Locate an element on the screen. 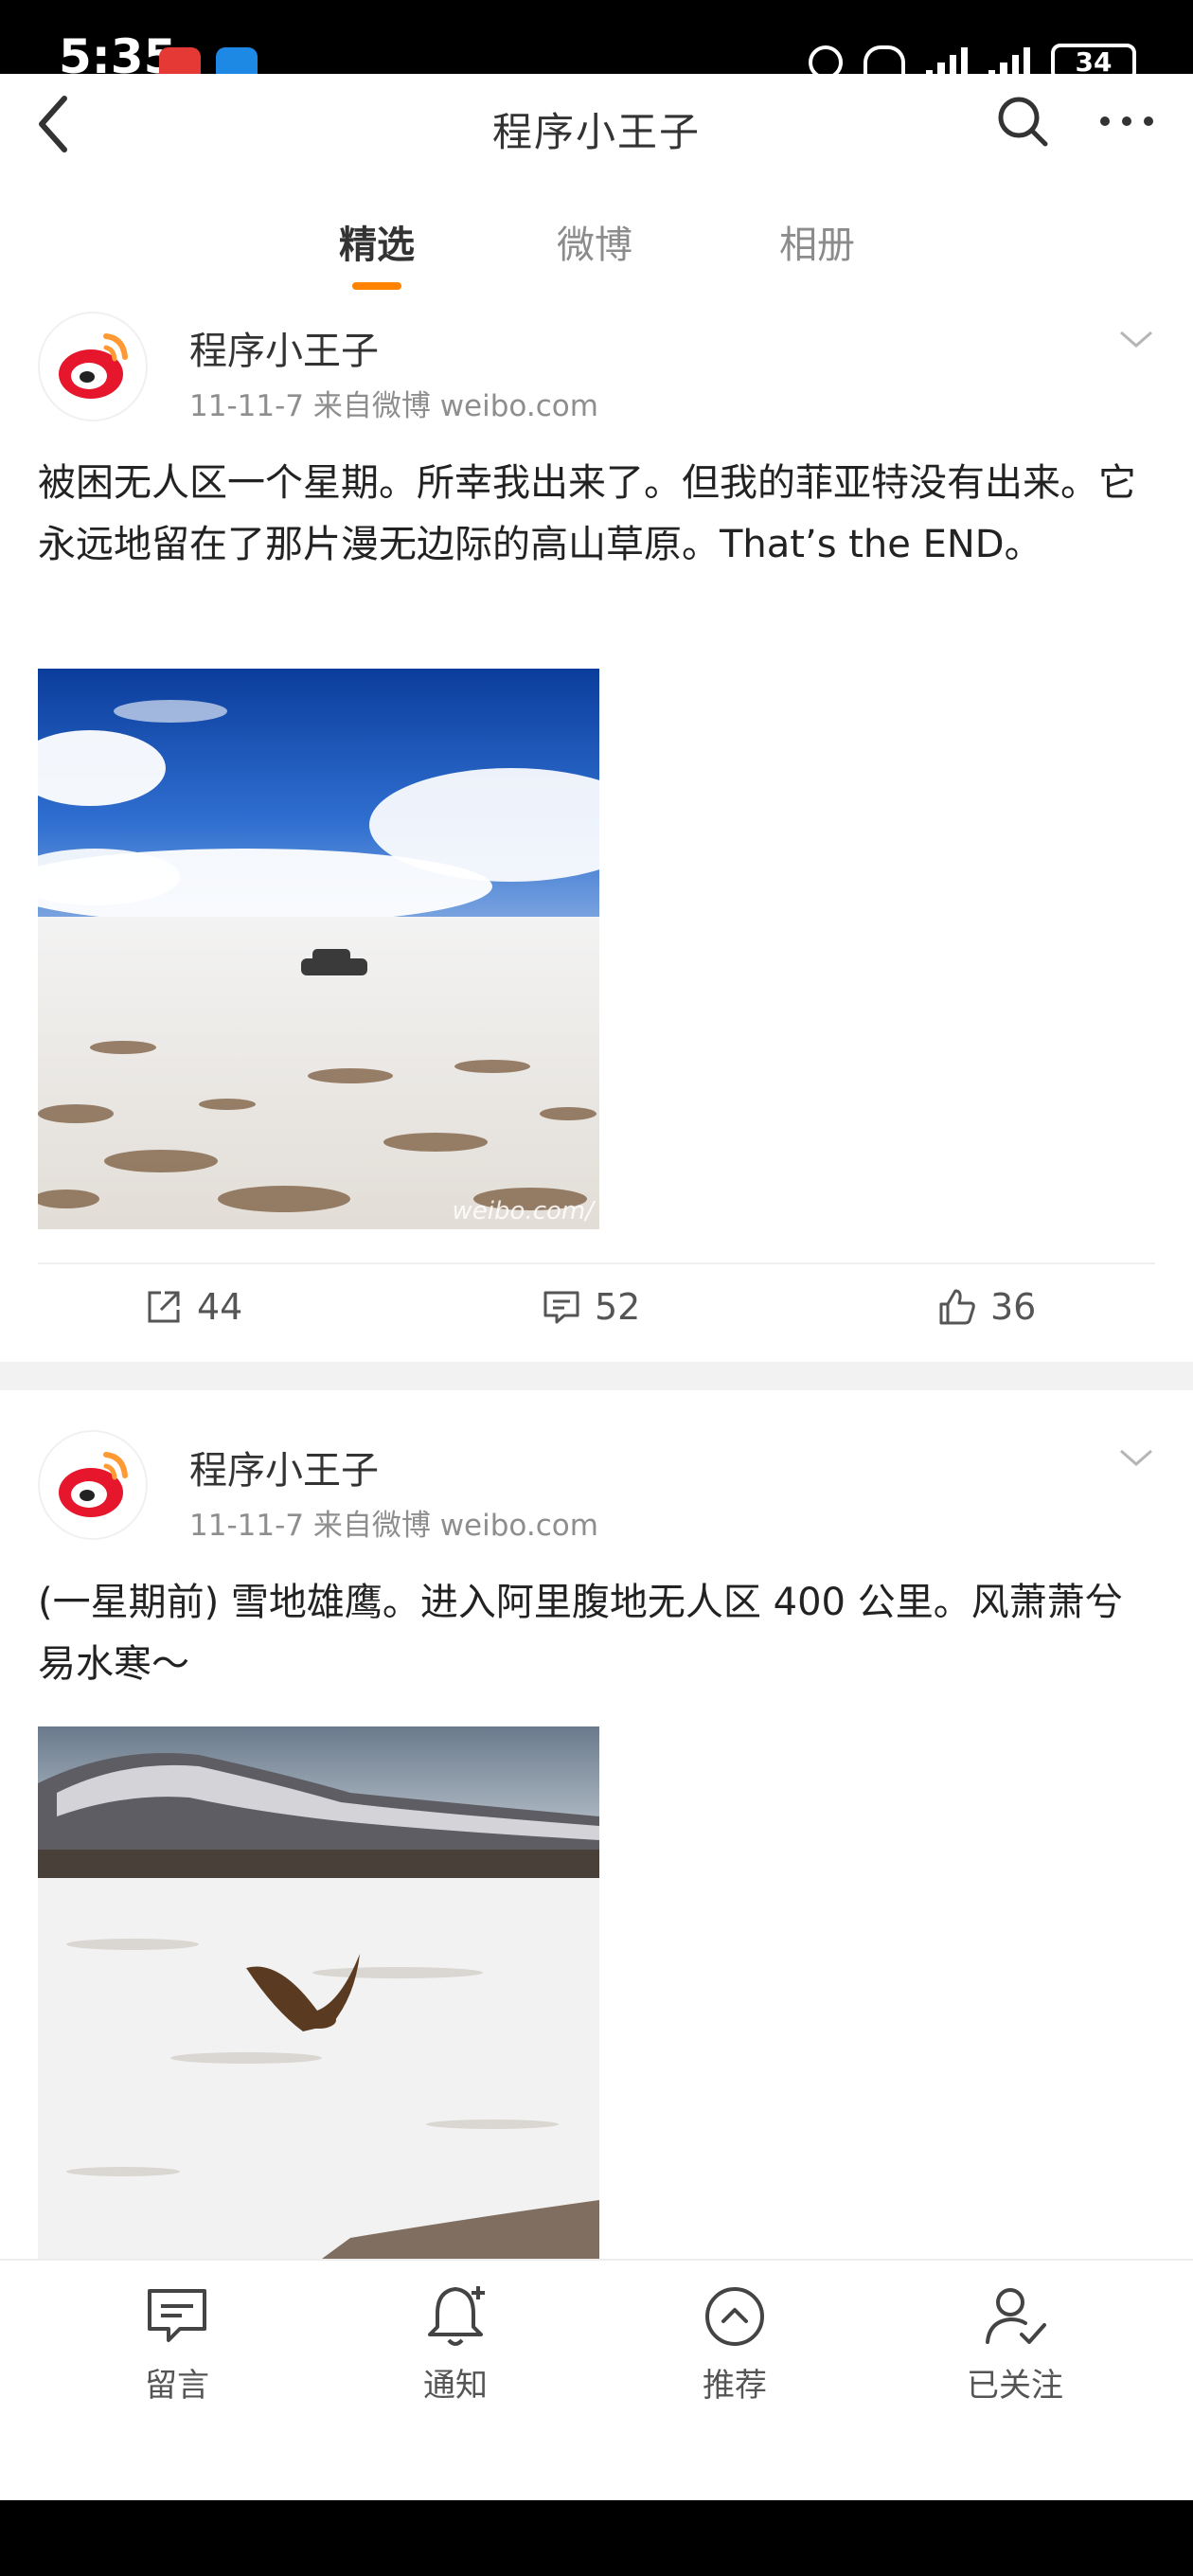  tab-weibo: 微博 is located at coordinates (594, 241).